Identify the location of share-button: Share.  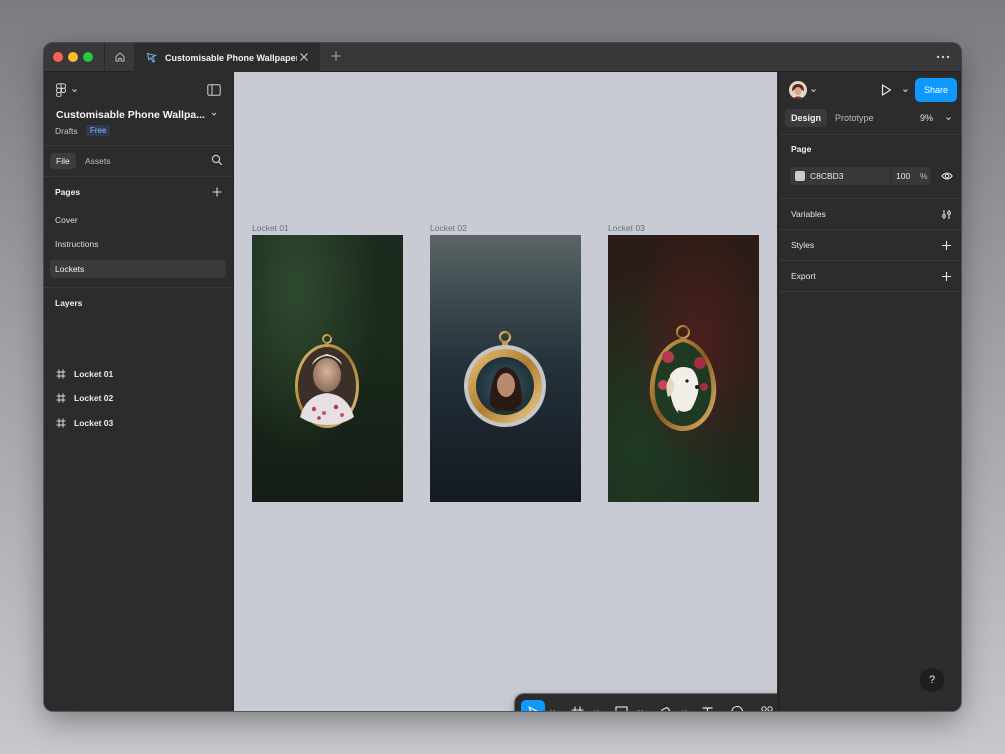
(936, 90).